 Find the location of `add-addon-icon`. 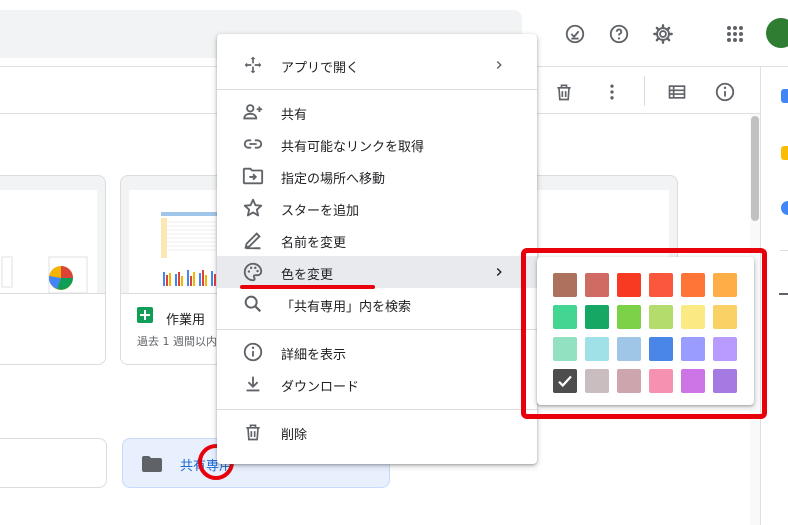

add-addon-icon is located at coordinates (783, 294).